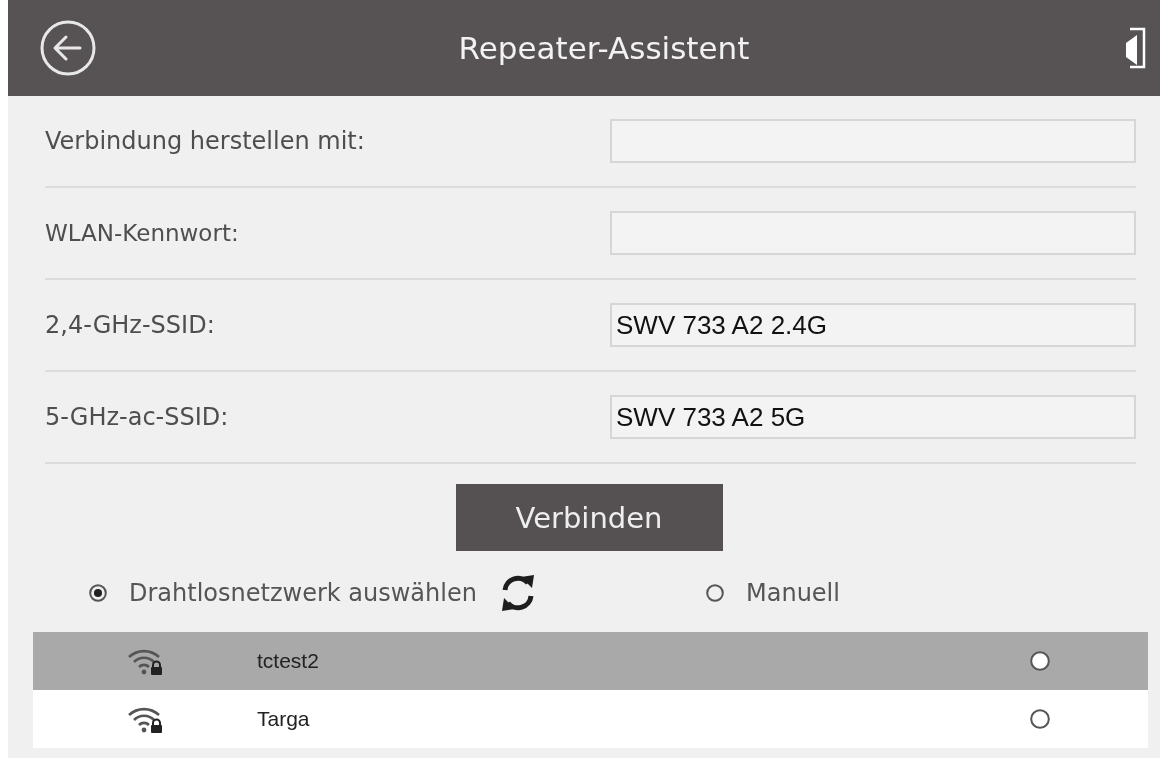  I want to click on field-label: Verbindung herstellen mit:, so click(205, 141).